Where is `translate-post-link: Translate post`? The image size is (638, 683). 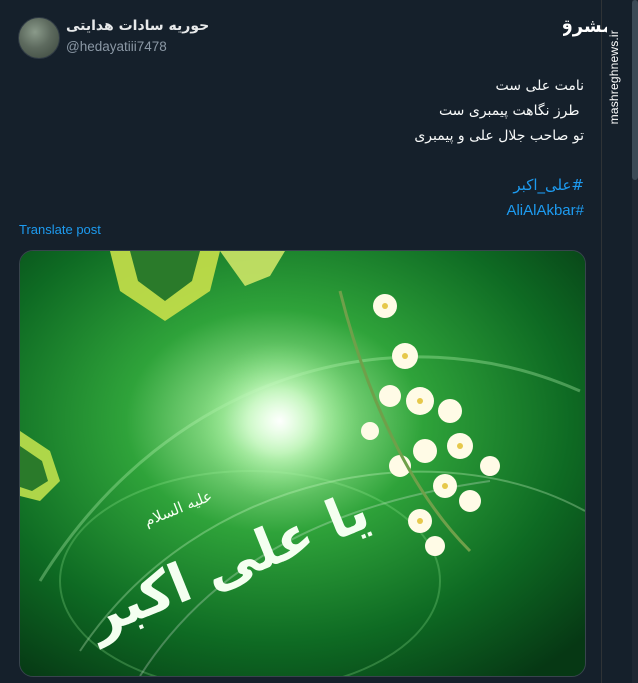 translate-post-link: Translate post is located at coordinates (60, 229).